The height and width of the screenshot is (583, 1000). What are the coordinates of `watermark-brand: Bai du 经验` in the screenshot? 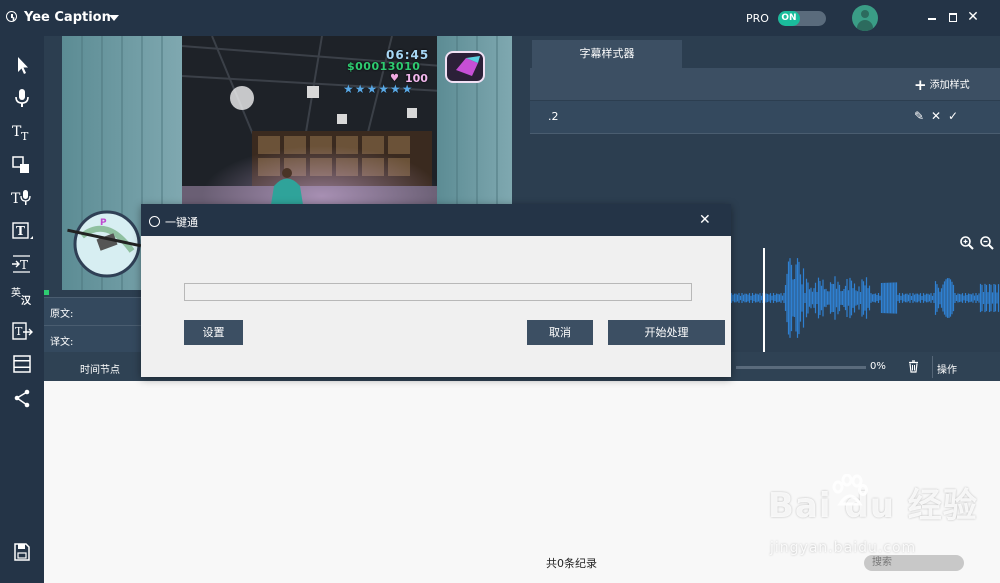 It's located at (873, 506).